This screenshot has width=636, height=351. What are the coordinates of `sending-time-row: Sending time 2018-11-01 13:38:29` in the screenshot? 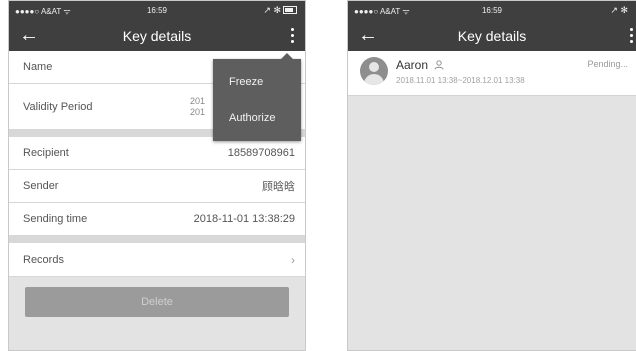 It's located at (157, 219).